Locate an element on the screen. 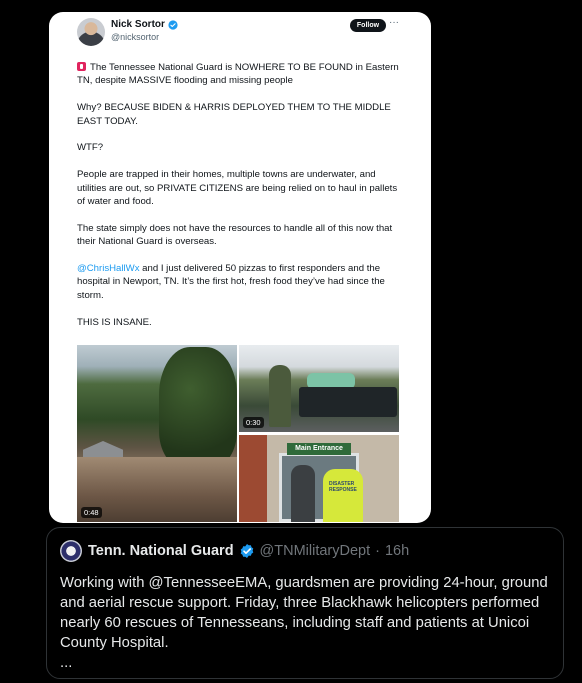 Image resolution: width=582 pixels, height=683 pixels. follow-button: Follow is located at coordinates (368, 25).